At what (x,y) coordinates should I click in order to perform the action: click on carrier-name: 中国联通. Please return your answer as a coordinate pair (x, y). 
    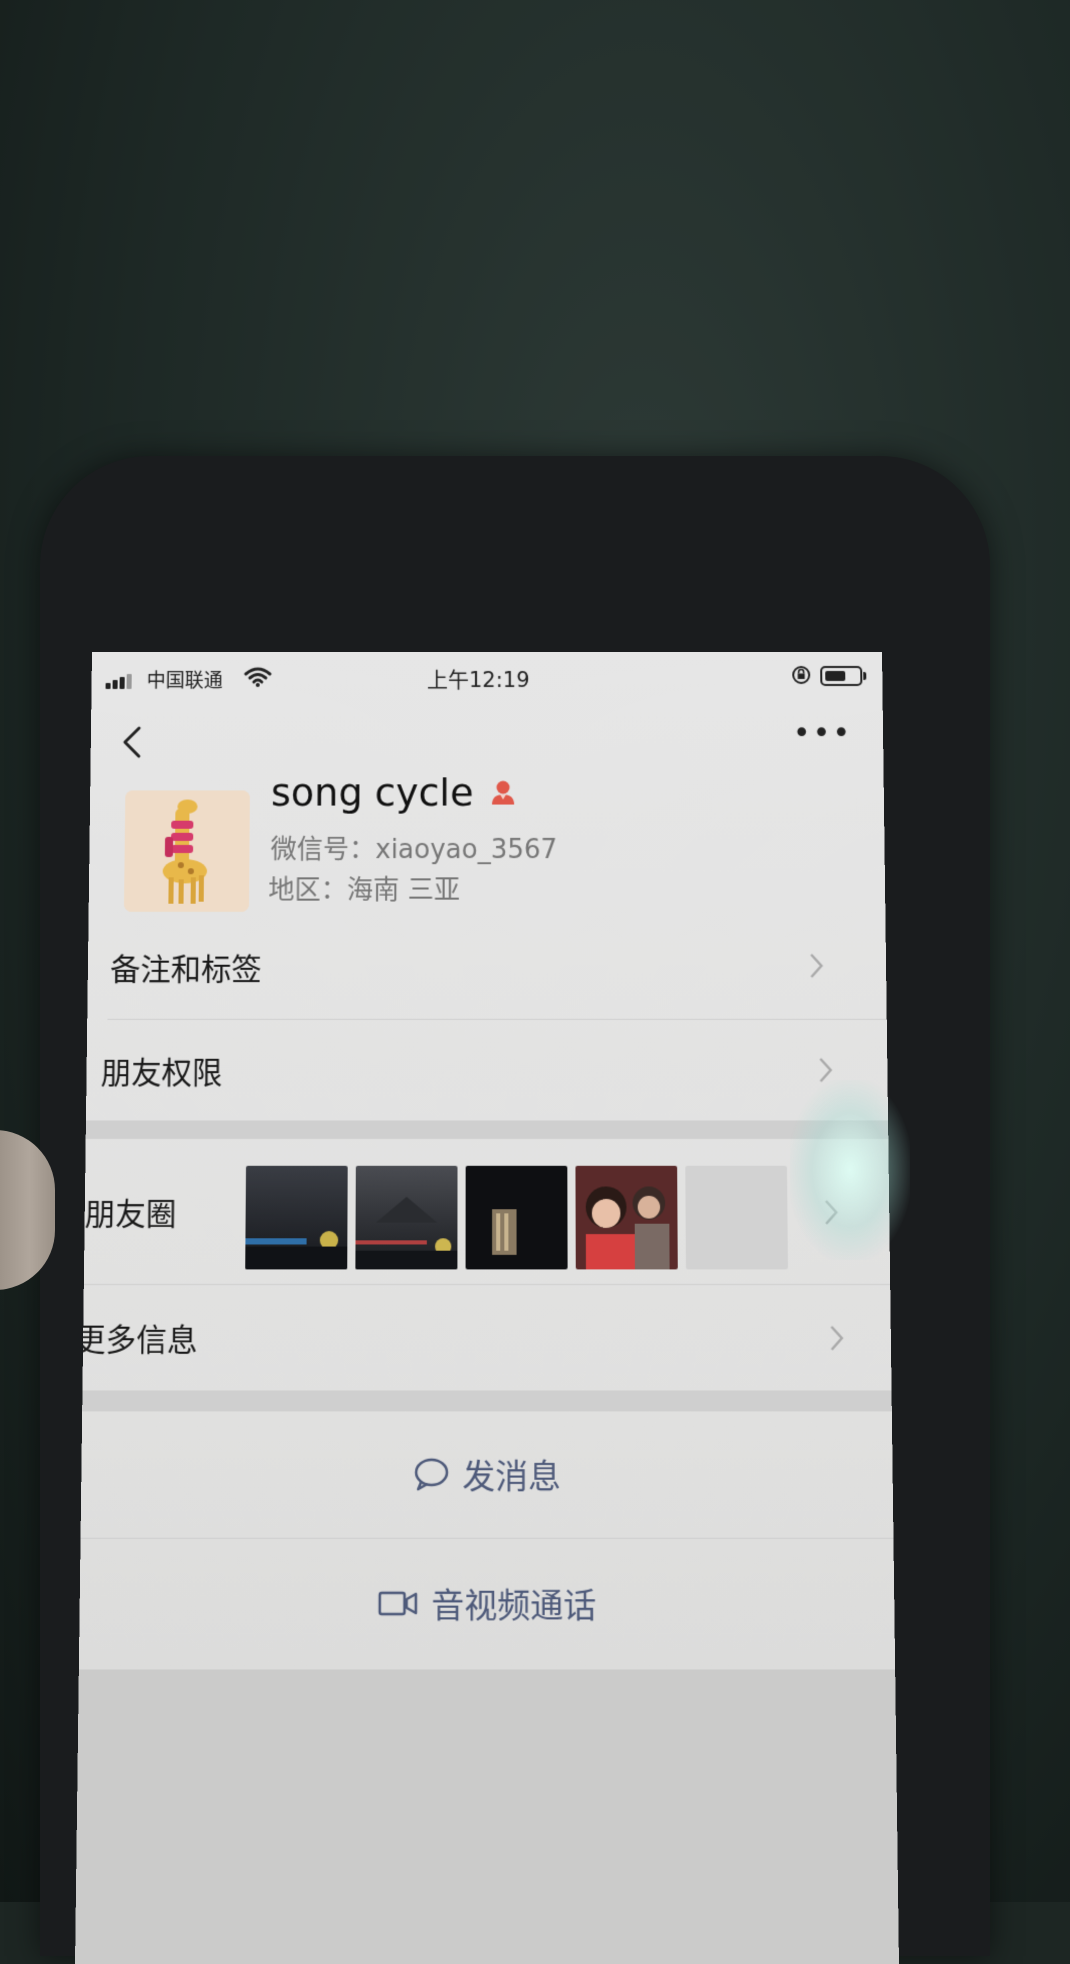
    Looking at the image, I should click on (185, 679).